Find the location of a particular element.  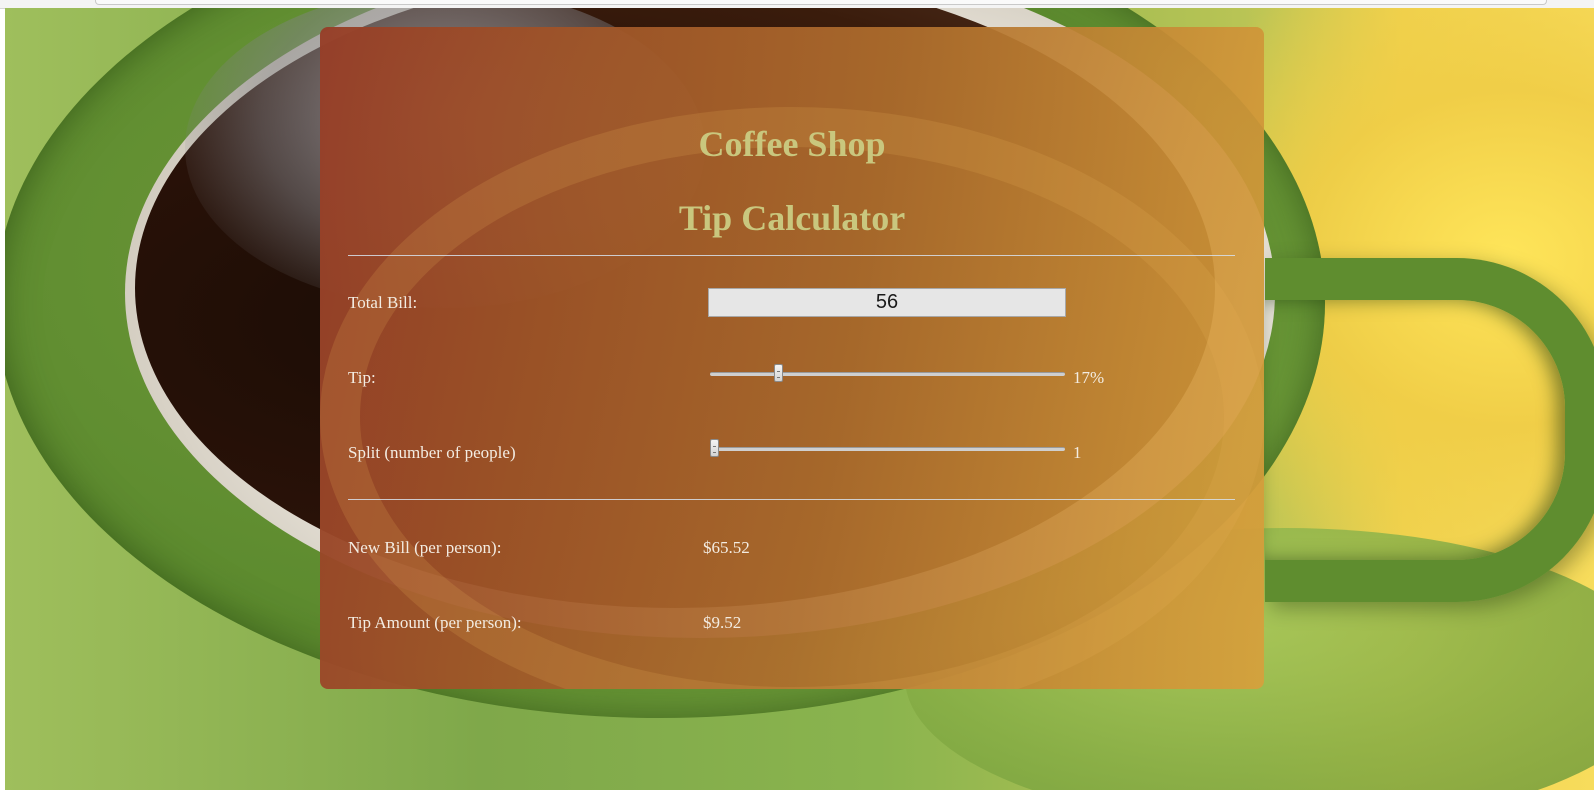

split-slider-track is located at coordinates (887, 449).